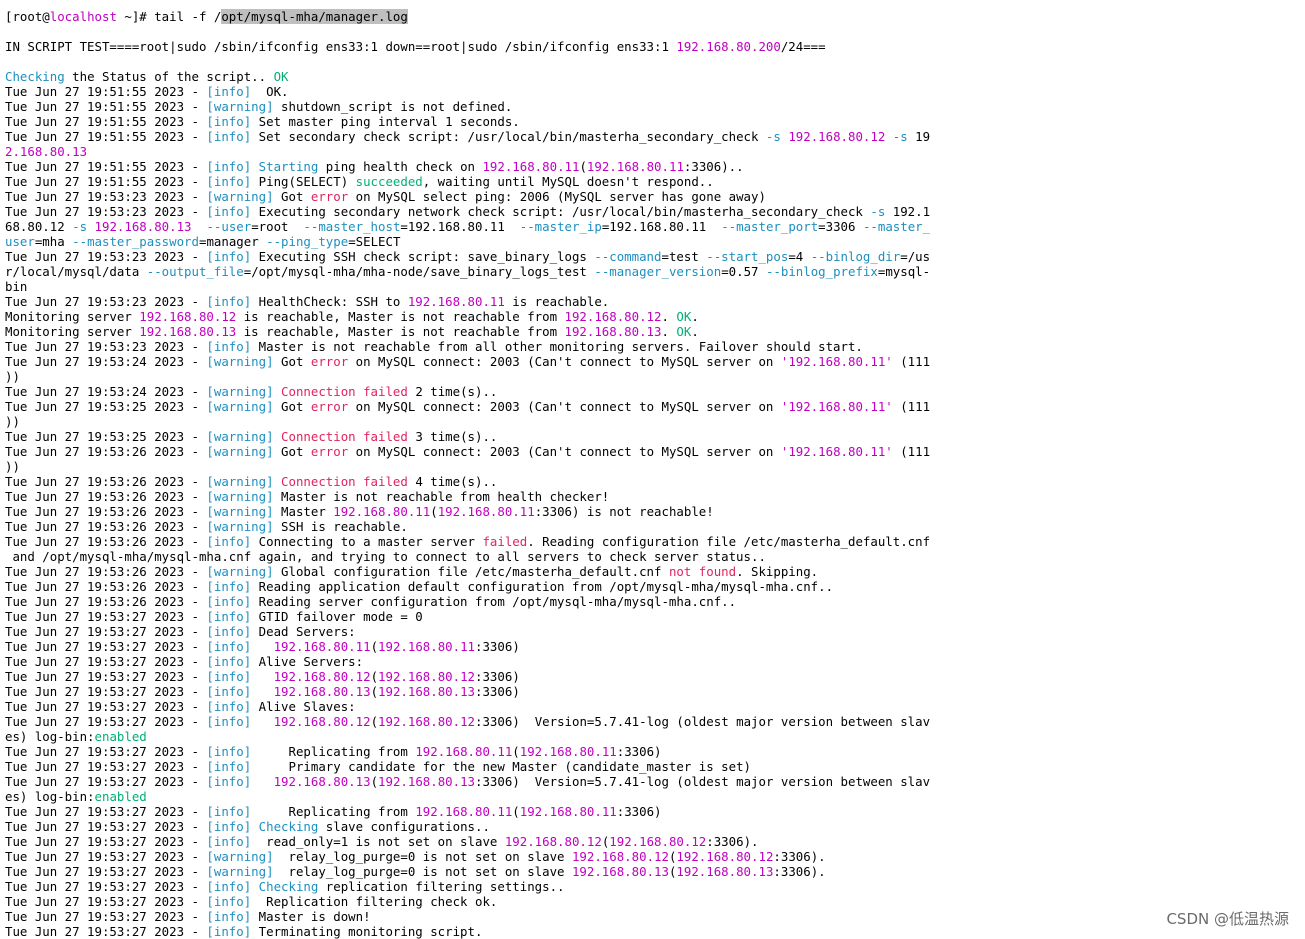 This screenshot has width=1305, height=939. I want to click on terminal-segment: error, so click(329, 451).